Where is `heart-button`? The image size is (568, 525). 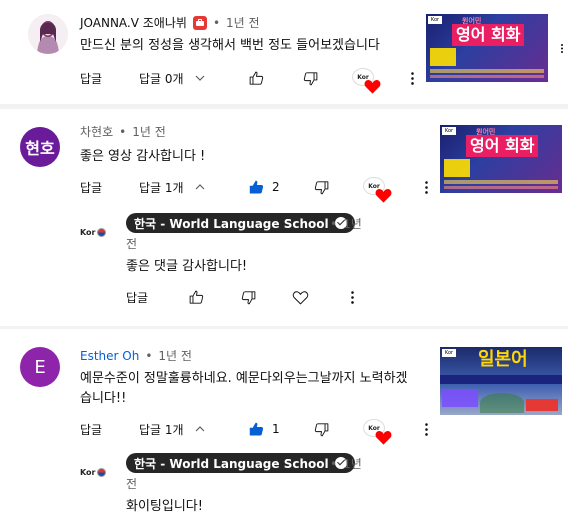
heart-button is located at coordinates (300, 297).